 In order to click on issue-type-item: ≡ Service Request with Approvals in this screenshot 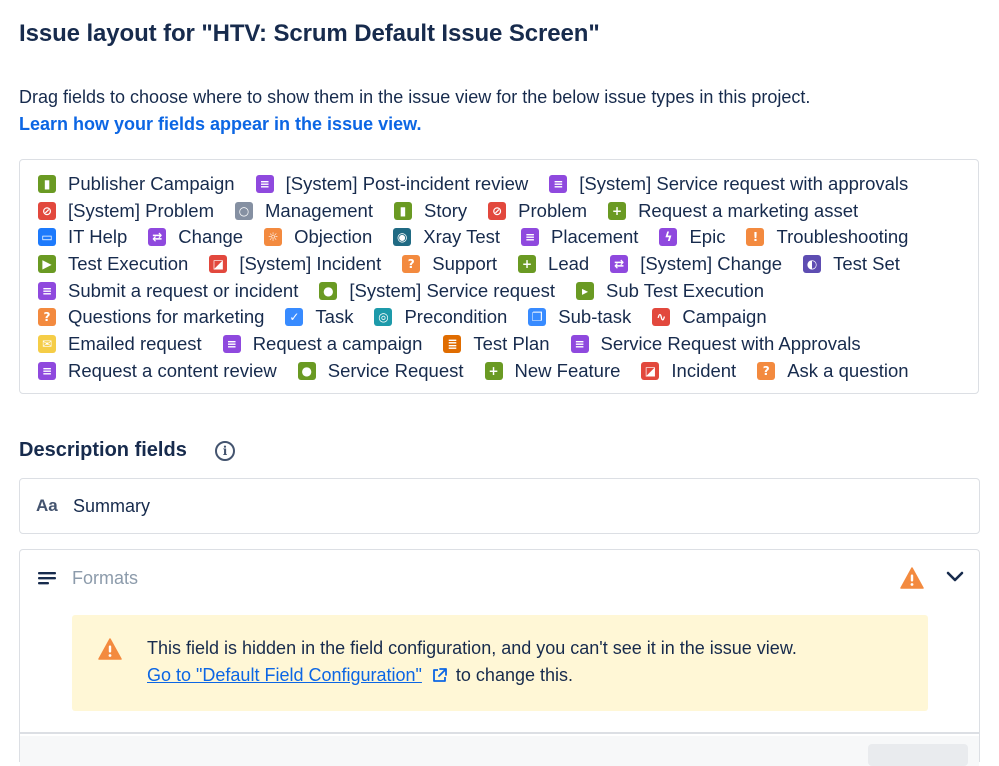, I will do `click(715, 344)`.